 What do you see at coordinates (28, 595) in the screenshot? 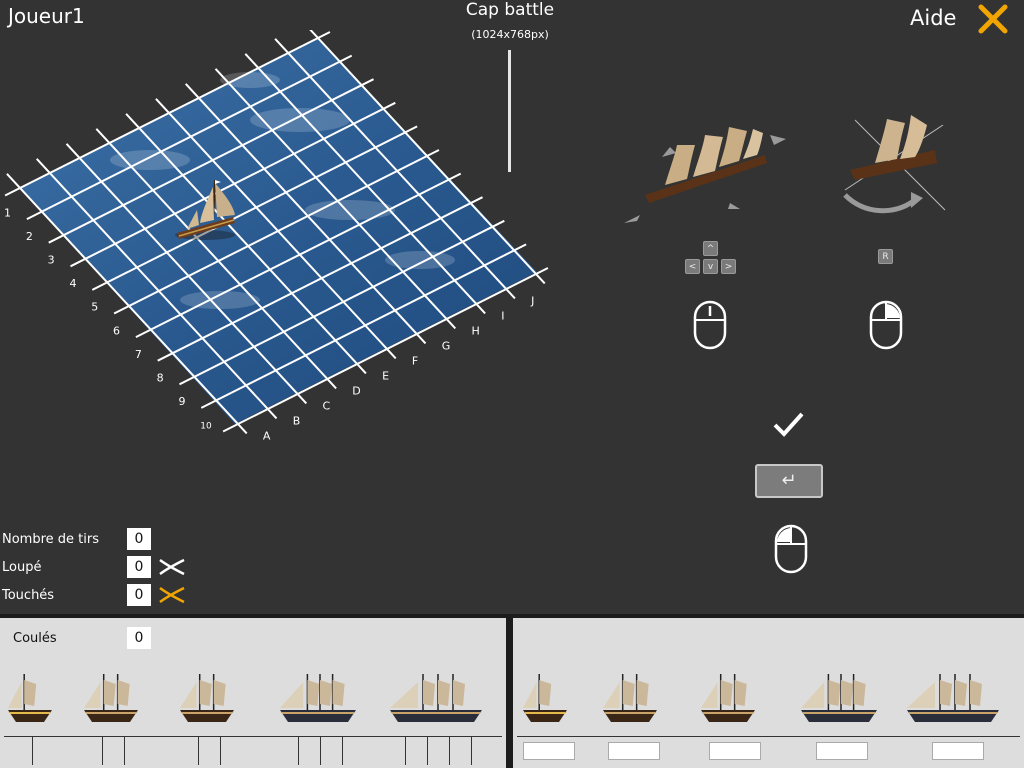
I see `hits-label: Touchés` at bounding box center [28, 595].